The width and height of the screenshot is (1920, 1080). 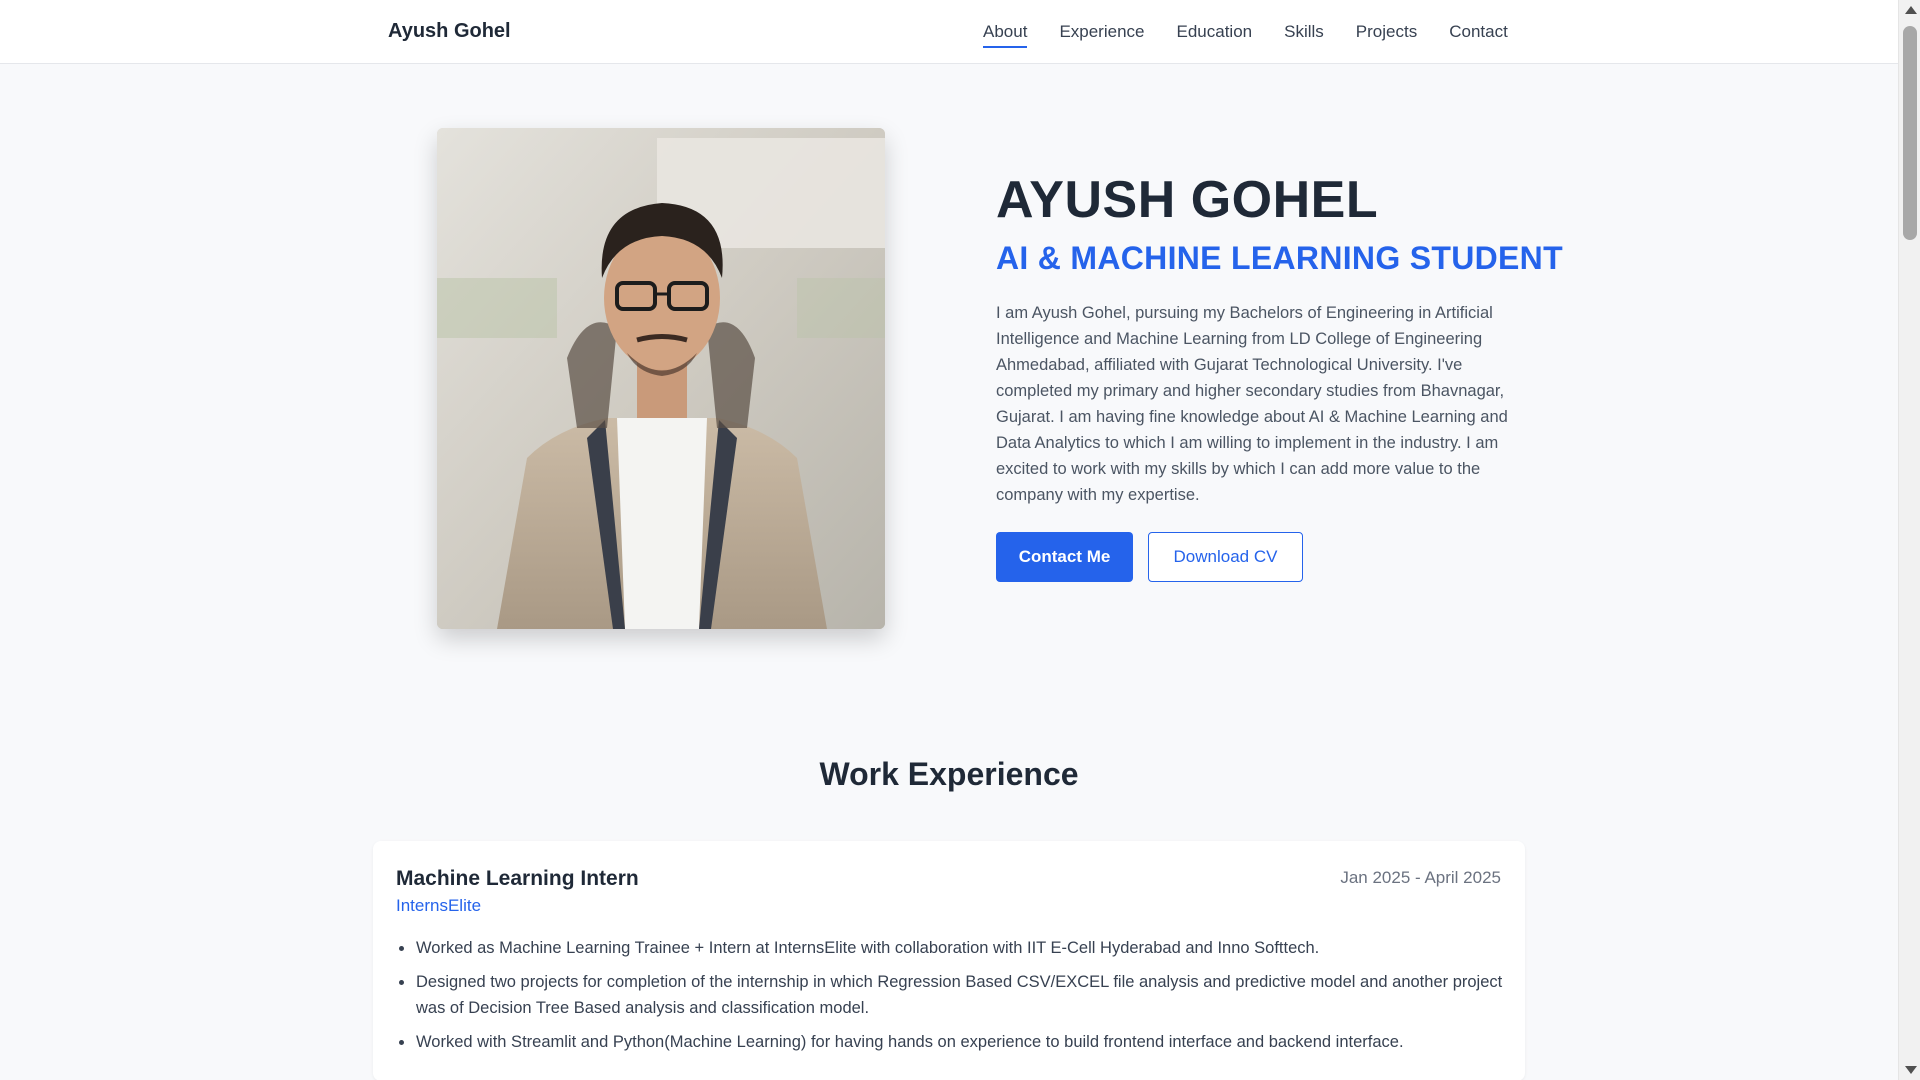 What do you see at coordinates (517, 878) in the screenshot?
I see `experience-role: Machine Learning Intern` at bounding box center [517, 878].